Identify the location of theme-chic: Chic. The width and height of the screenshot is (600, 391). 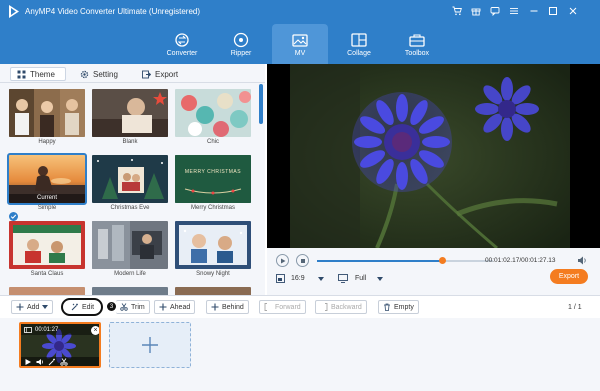
(213, 120).